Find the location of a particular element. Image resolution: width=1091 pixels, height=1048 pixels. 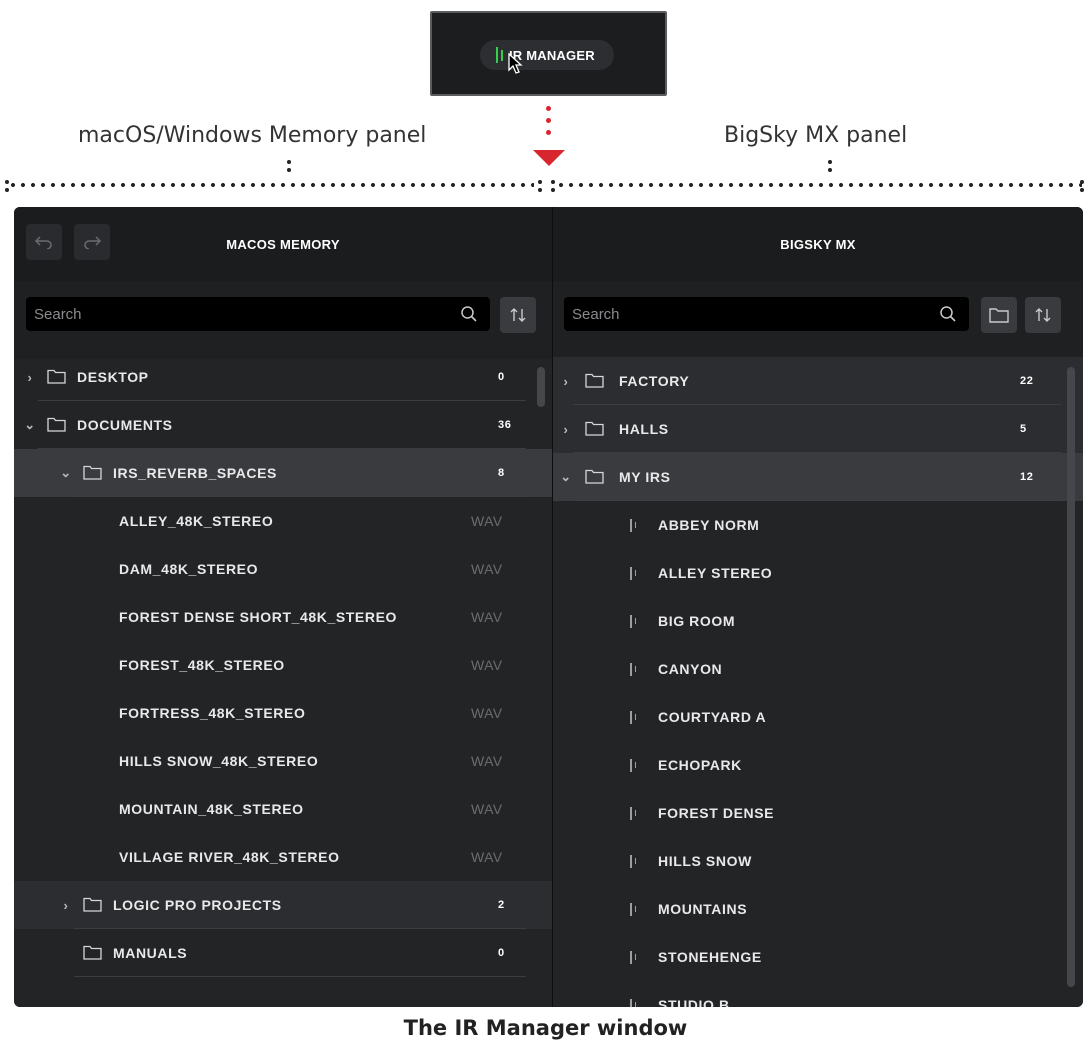

folder-row: › FACTORY 22 is located at coordinates (818, 381).